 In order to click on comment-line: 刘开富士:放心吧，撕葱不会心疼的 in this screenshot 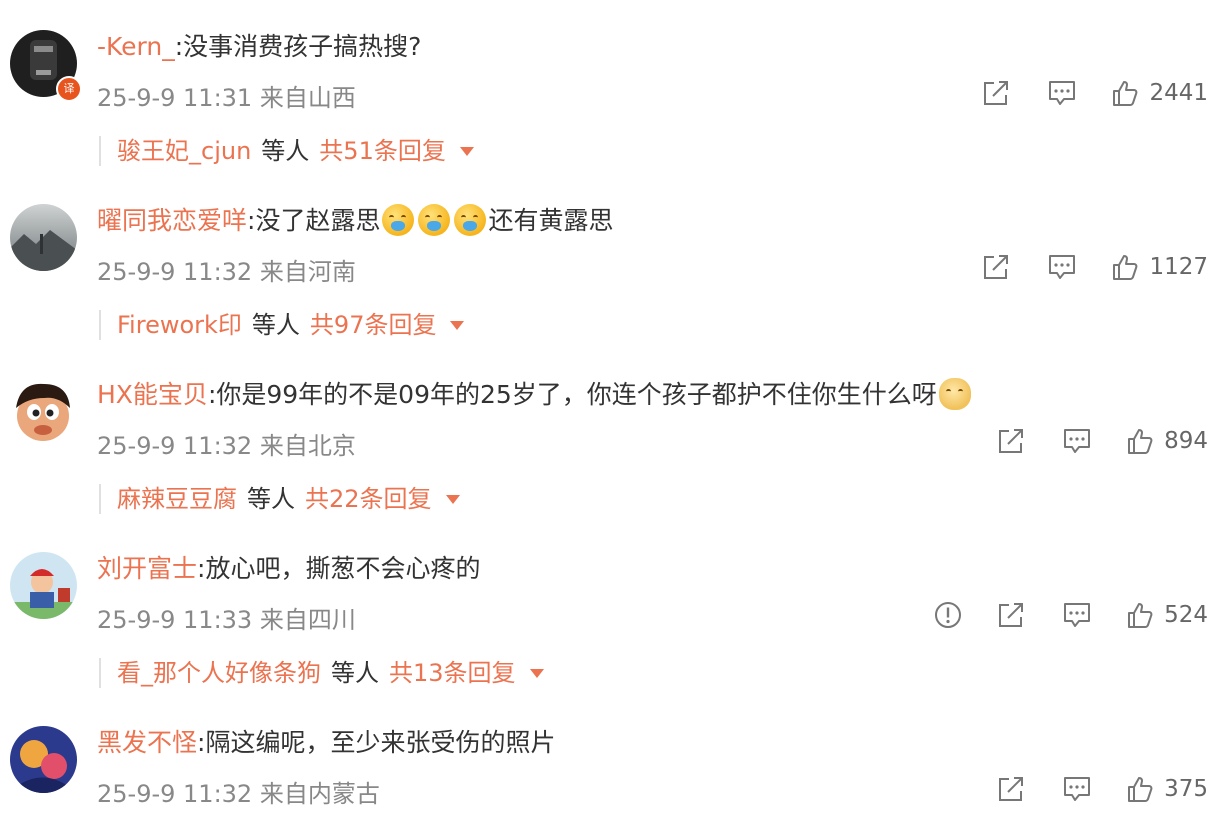, I will do `click(288, 569)`.